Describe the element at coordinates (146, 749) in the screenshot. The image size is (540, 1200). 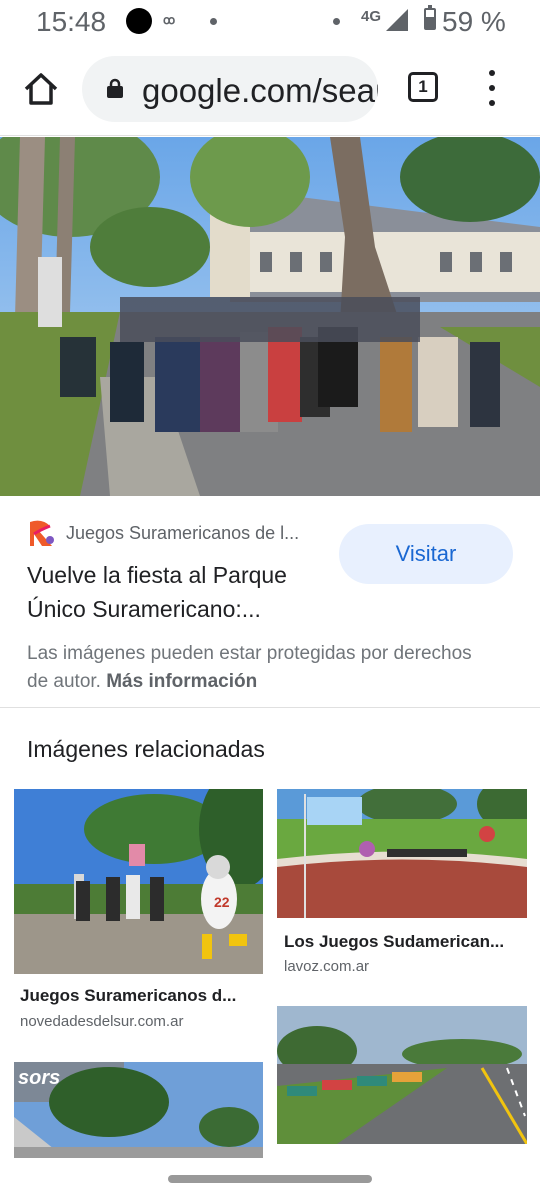
I see `related-images-heading: Imágenes relacionadas` at that location.